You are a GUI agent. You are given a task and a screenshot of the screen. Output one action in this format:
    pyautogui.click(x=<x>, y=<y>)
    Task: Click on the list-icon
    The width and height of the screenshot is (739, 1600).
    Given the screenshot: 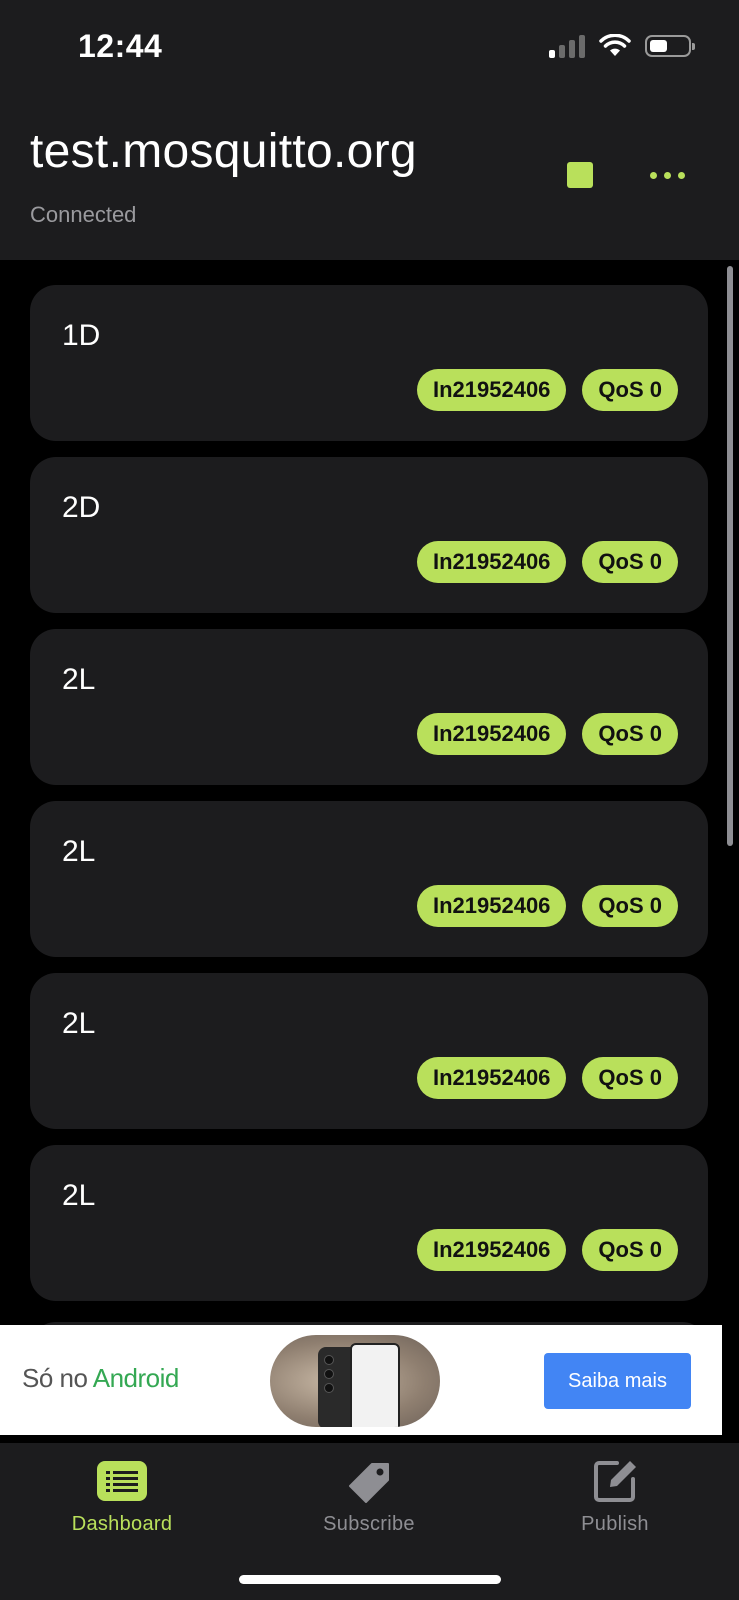 What is the action you would take?
    pyautogui.click(x=122, y=1481)
    